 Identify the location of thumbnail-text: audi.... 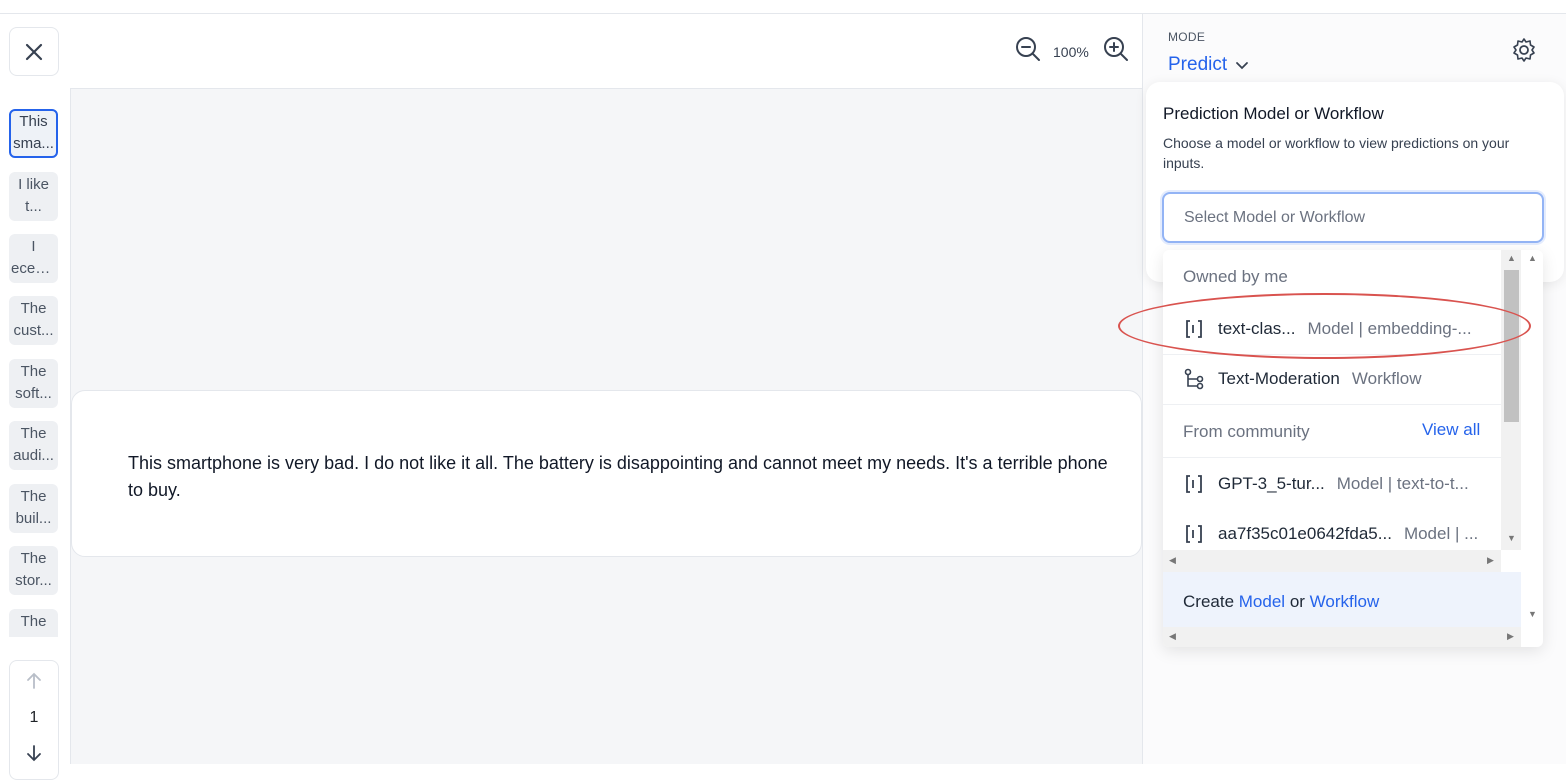
(33, 455).